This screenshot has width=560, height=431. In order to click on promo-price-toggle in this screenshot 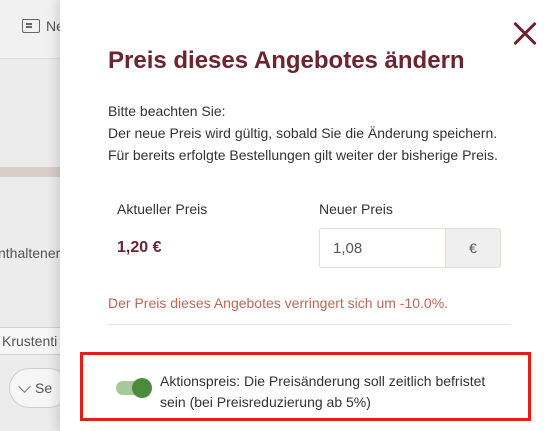, I will do `click(134, 388)`.